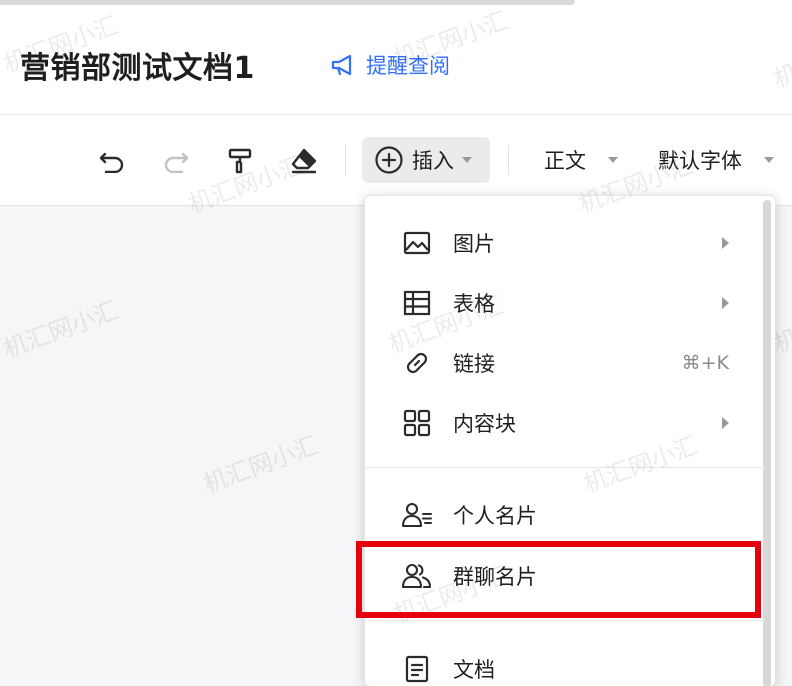 The image size is (792, 686). I want to click on remind-read-label: 提醒查阅, so click(408, 66).